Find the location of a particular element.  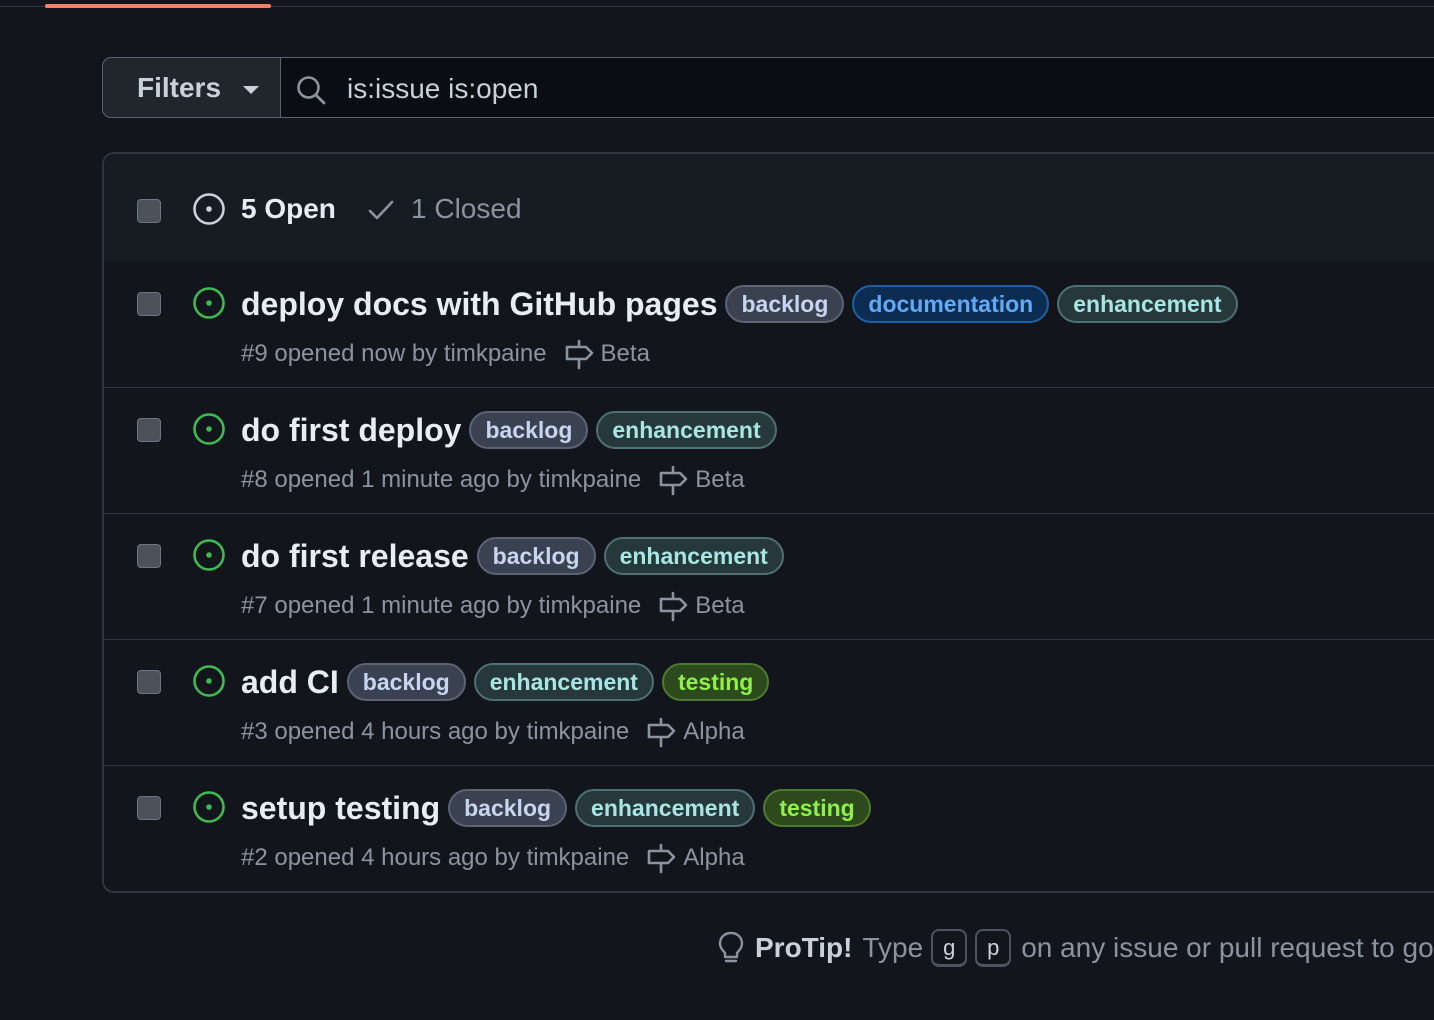

issue-title-link: deploy docs with GitHub pages is located at coordinates (479, 304).